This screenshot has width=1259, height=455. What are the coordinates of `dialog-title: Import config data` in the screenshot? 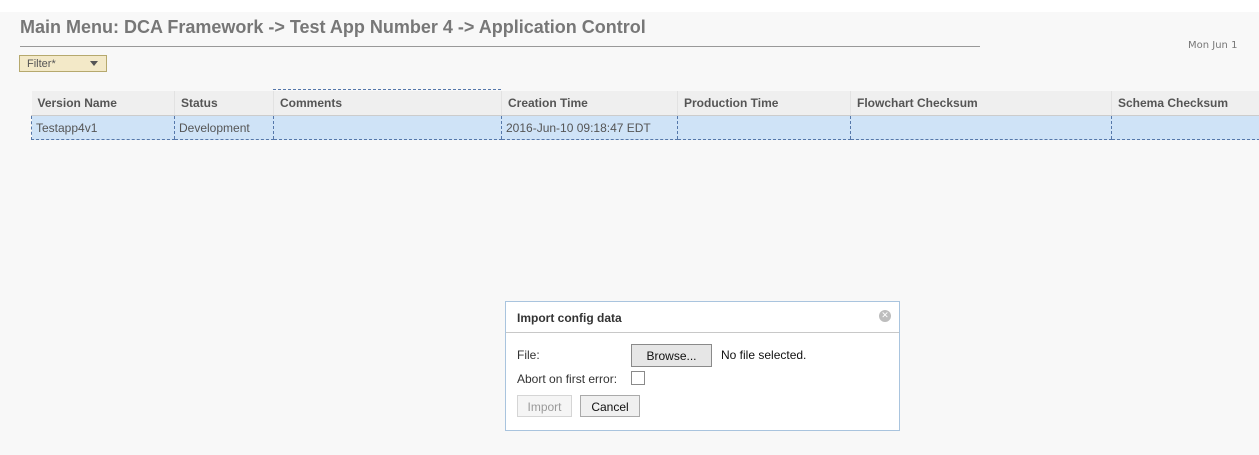 It's located at (569, 318).